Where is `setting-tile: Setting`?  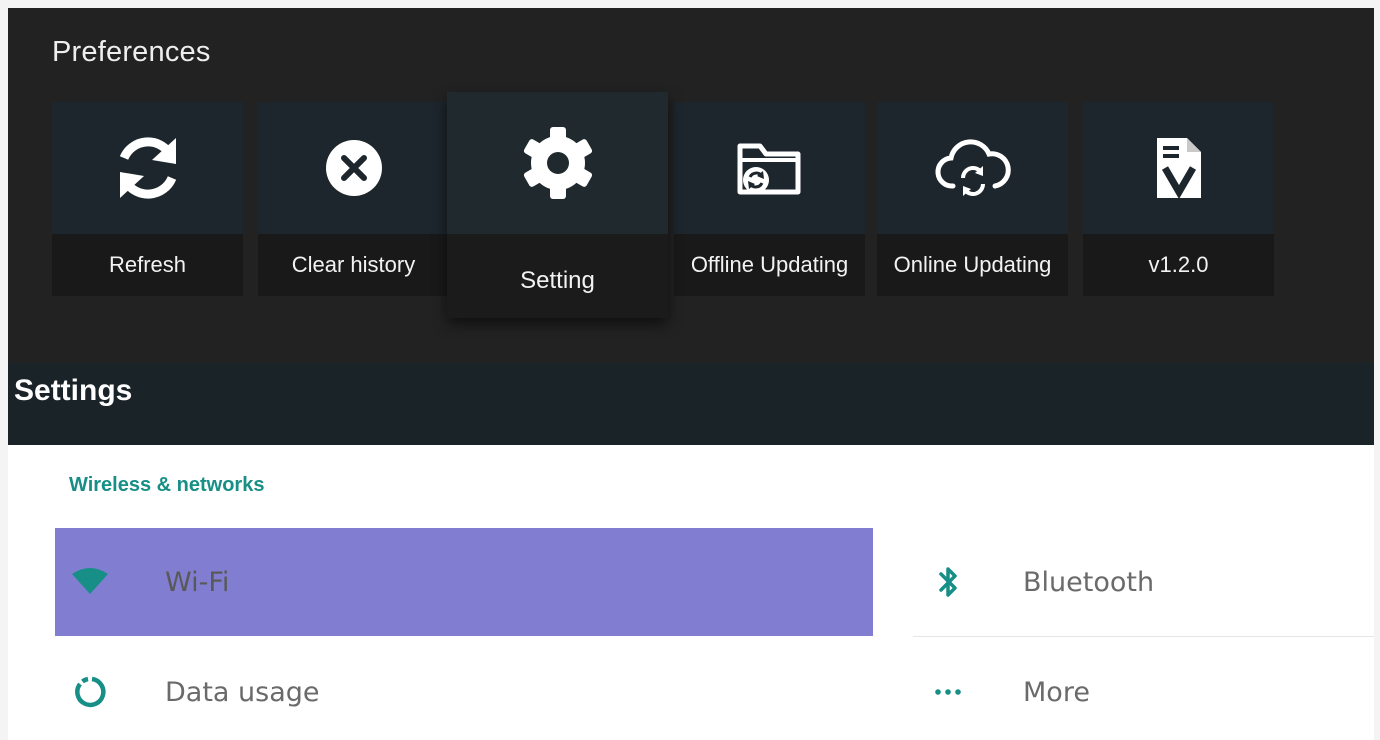 setting-tile: Setting is located at coordinates (557, 205).